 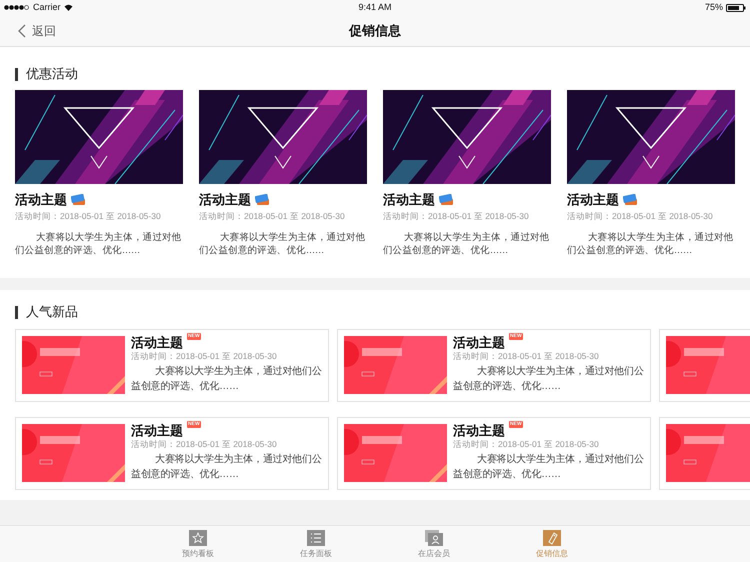 What do you see at coordinates (375, 7) in the screenshot?
I see `clock-time: 9:41 AM` at bounding box center [375, 7].